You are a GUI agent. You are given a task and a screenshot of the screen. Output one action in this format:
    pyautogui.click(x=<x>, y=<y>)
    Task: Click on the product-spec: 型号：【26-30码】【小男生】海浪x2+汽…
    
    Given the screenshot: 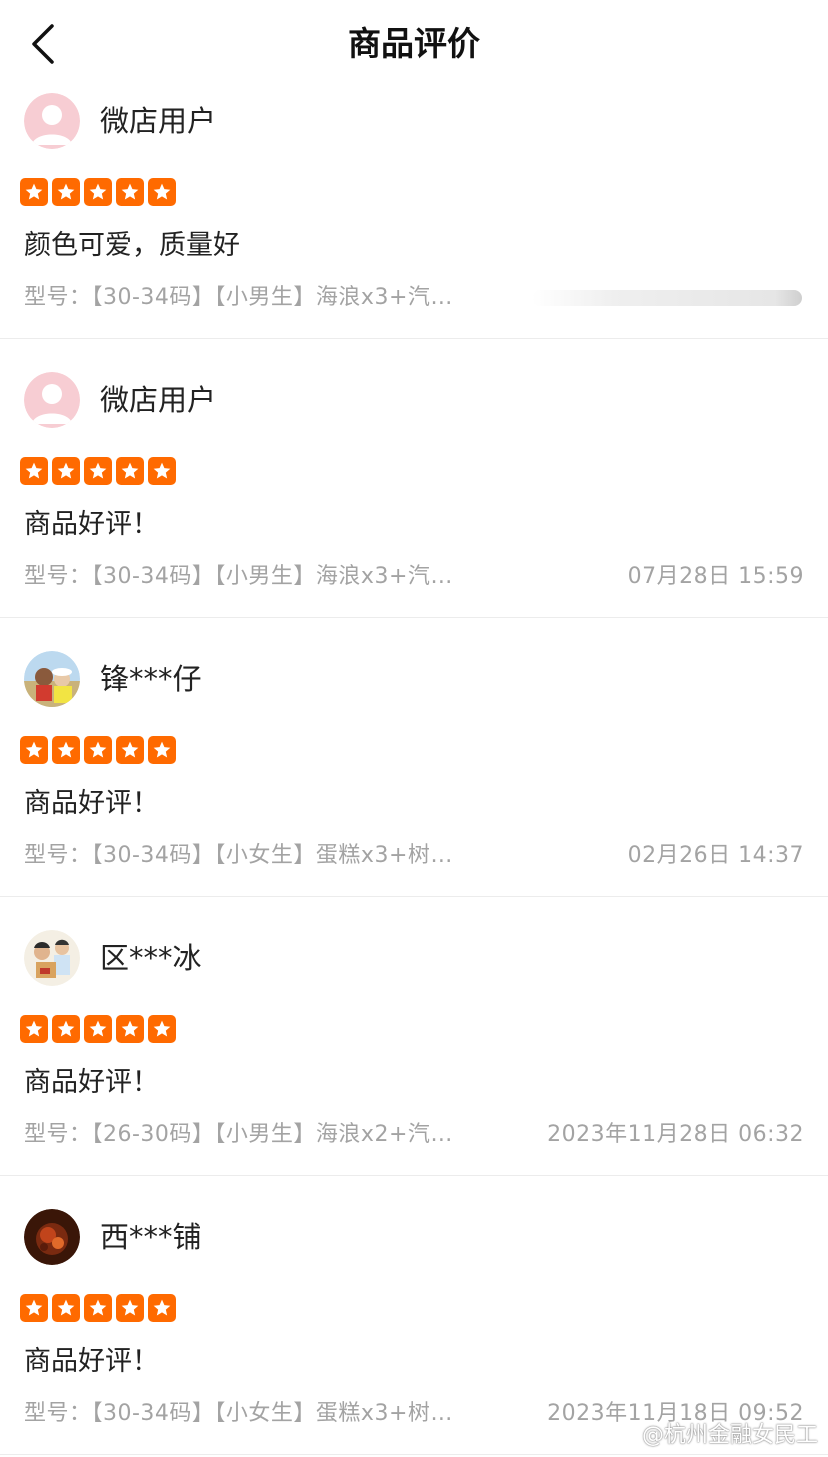 What is the action you would take?
    pyautogui.click(x=238, y=1134)
    